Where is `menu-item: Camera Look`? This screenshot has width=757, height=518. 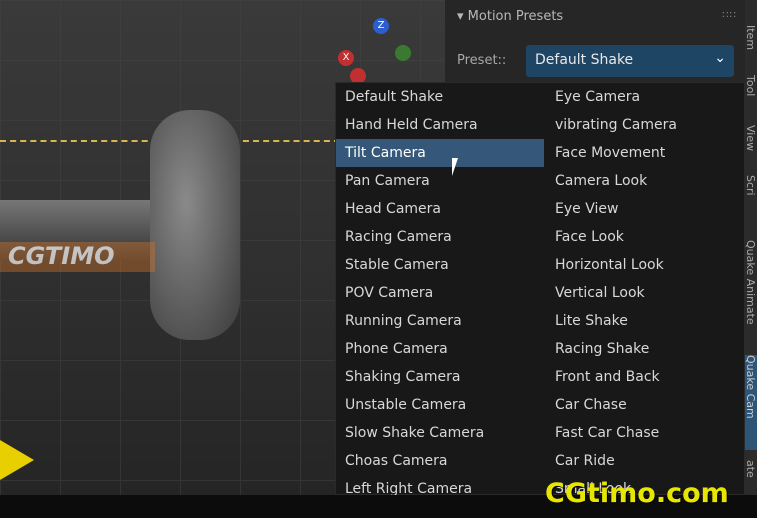 menu-item: Camera Look is located at coordinates (650, 181).